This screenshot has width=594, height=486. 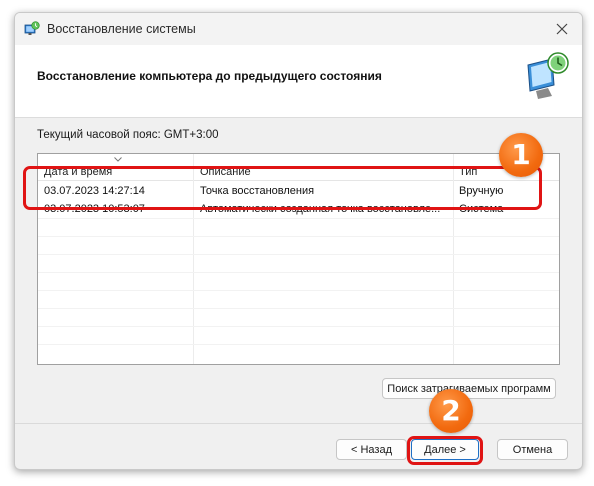 What do you see at coordinates (282, 188) in the screenshot?
I see `restore-points-highlight` at bounding box center [282, 188].